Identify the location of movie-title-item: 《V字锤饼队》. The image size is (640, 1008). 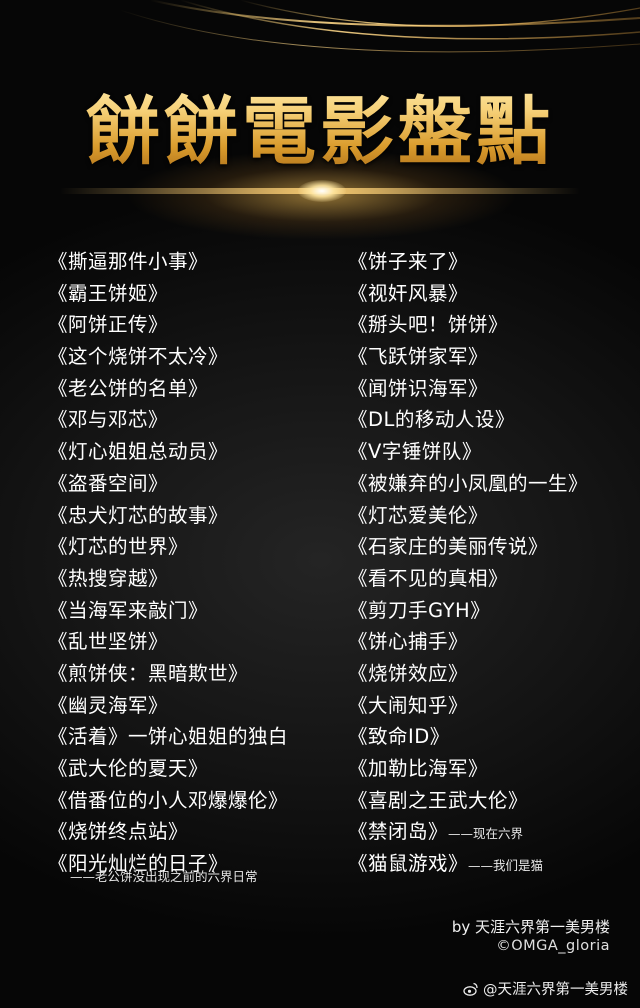
(468, 452).